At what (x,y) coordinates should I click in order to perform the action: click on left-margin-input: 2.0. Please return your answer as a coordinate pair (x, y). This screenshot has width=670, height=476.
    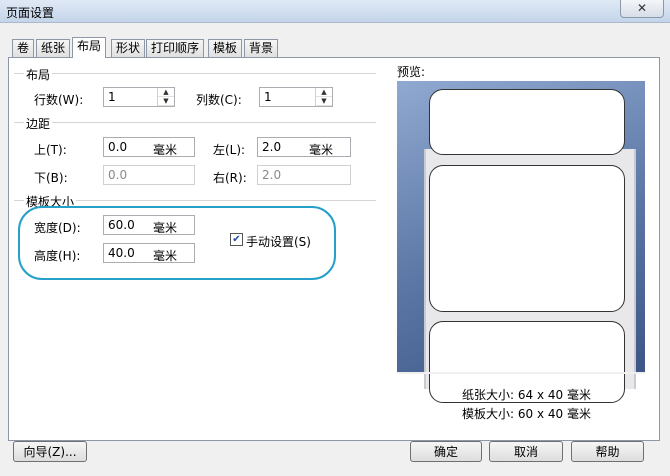
    Looking at the image, I should click on (304, 147).